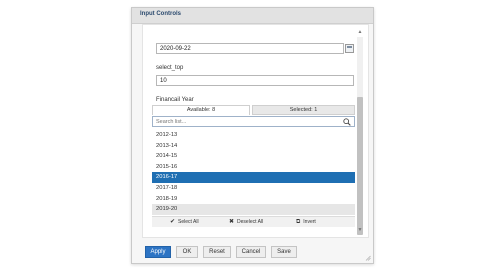 This screenshot has height=270, width=480. Describe the element at coordinates (250, 48) in the screenshot. I see `date-field: 2020-09-22` at that location.